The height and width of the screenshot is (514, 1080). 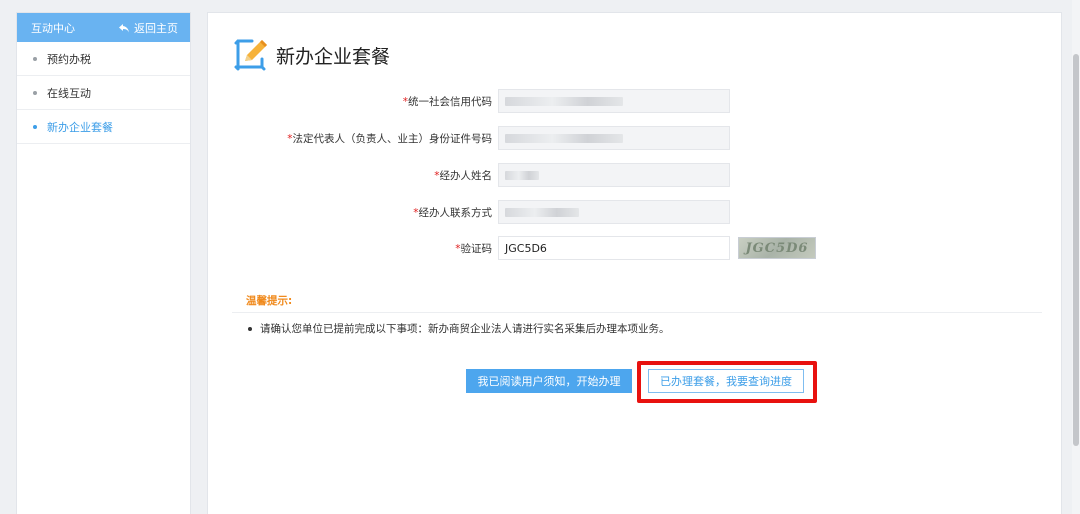 I want to click on back-home-link: 返回主页, so click(x=148, y=28).